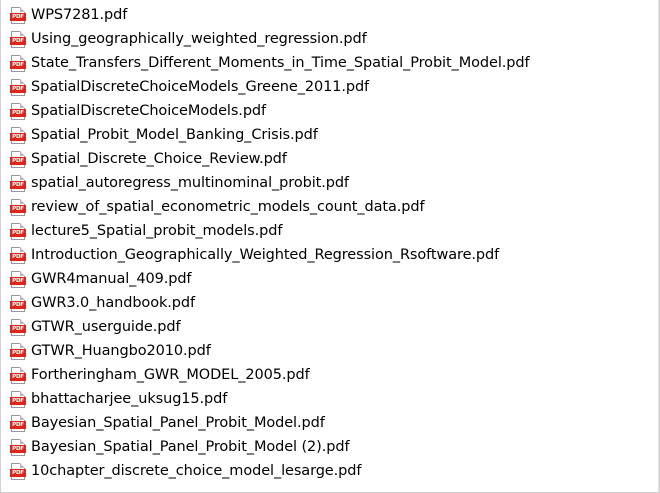 The height and width of the screenshot is (493, 660). I want to click on file-list-item: PDF lecture5_Spatial_probit_models.pdf, so click(330, 231).